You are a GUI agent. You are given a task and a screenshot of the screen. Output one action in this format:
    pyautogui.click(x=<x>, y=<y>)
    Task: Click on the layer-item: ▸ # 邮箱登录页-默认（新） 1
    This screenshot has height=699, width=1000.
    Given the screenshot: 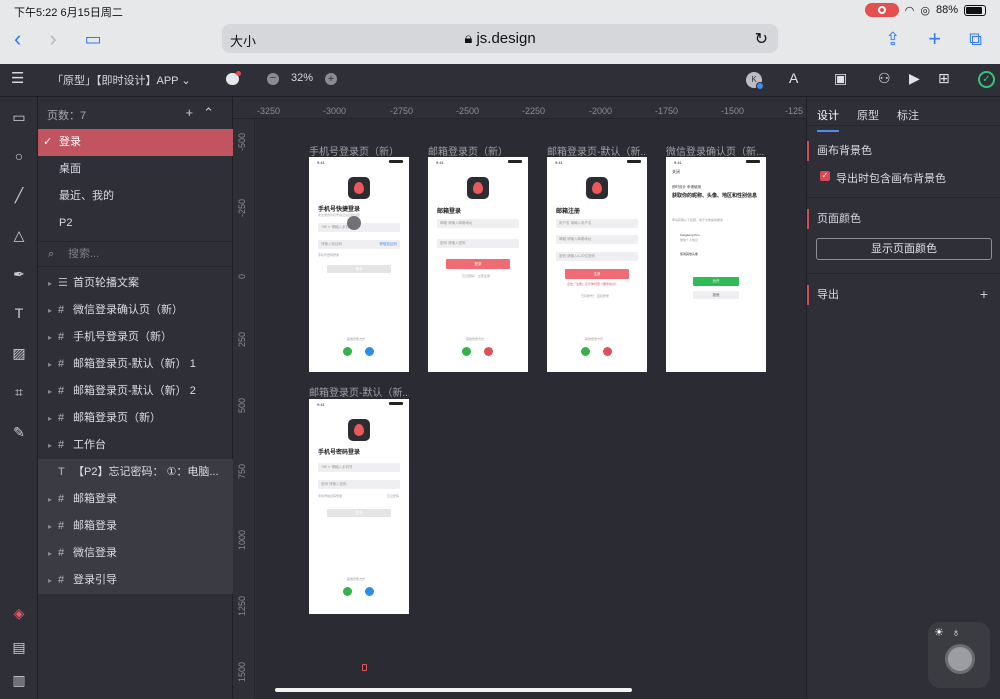 What is the action you would take?
    pyautogui.click(x=135, y=364)
    